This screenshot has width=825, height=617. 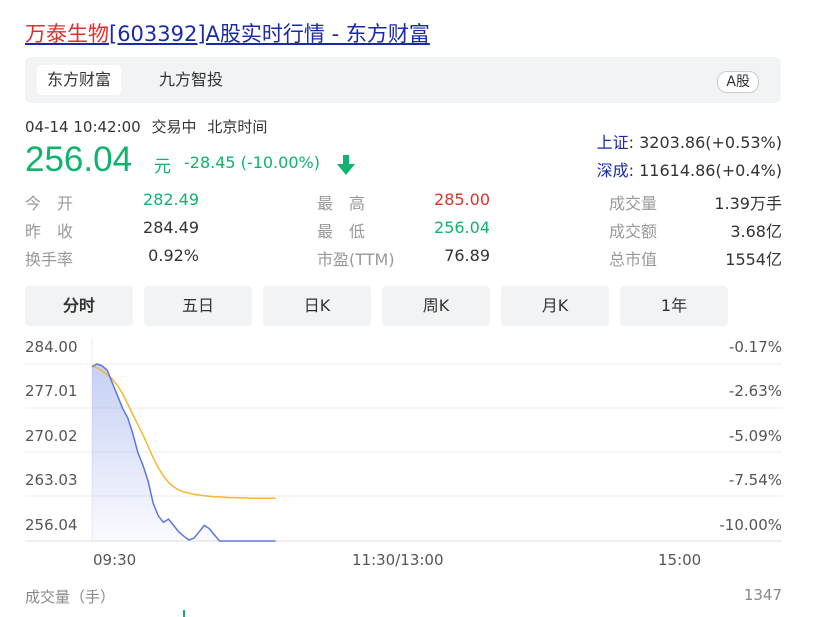 What do you see at coordinates (183, 432) in the screenshot?
I see `average-price-line` at bounding box center [183, 432].